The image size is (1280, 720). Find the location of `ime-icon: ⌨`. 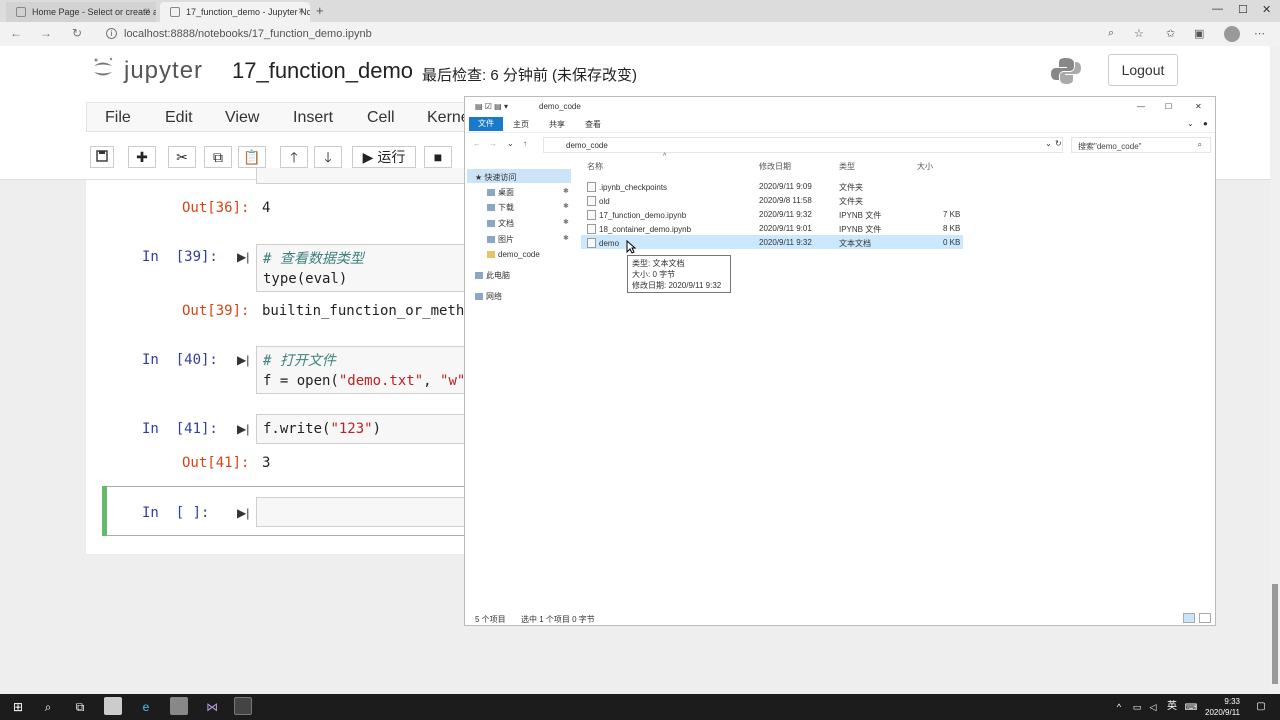

ime-icon: ⌨ is located at coordinates (1191, 707).